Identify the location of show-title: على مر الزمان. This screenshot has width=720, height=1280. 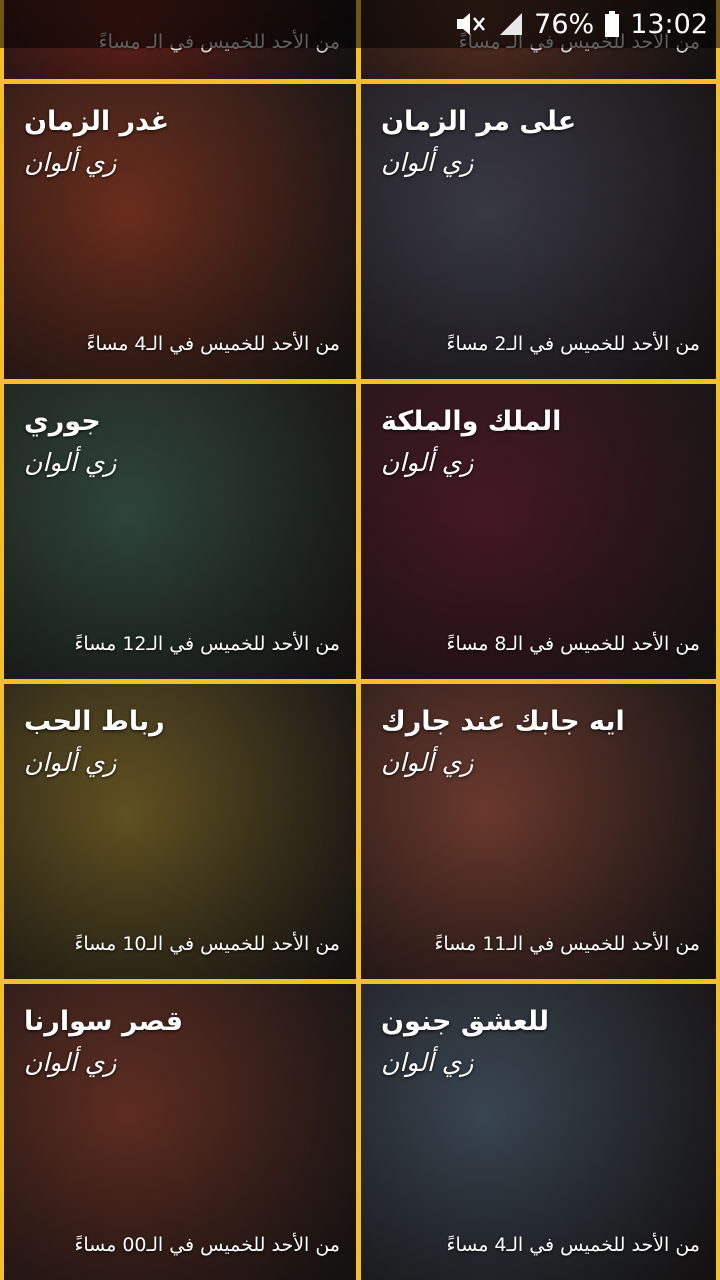
(479, 121).